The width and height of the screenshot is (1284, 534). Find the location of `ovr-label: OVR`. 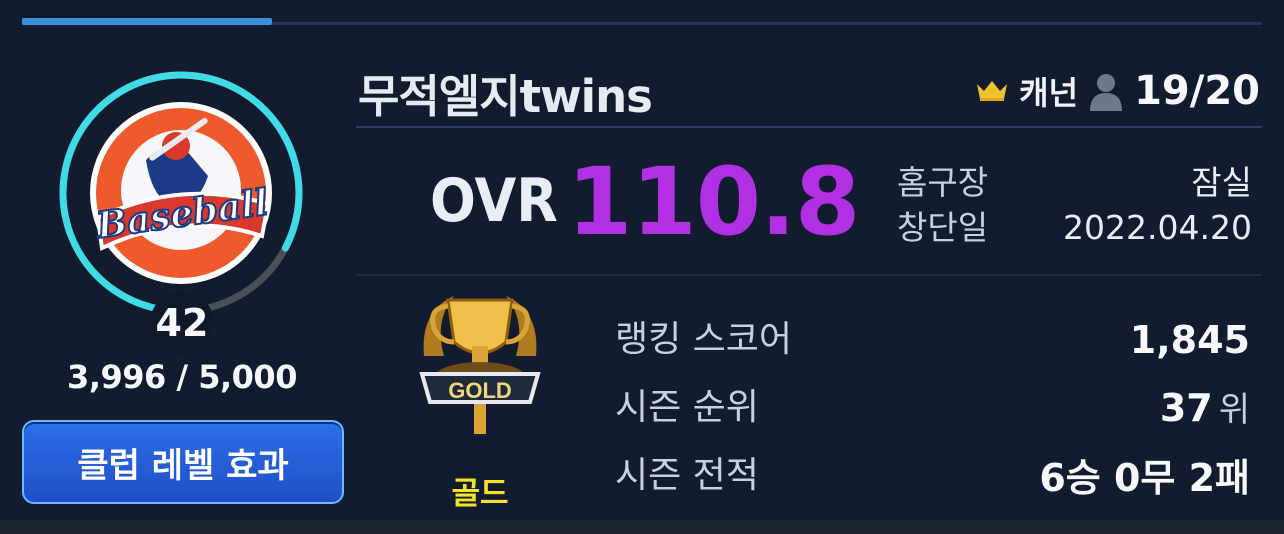

ovr-label: OVR is located at coordinates (494, 201).